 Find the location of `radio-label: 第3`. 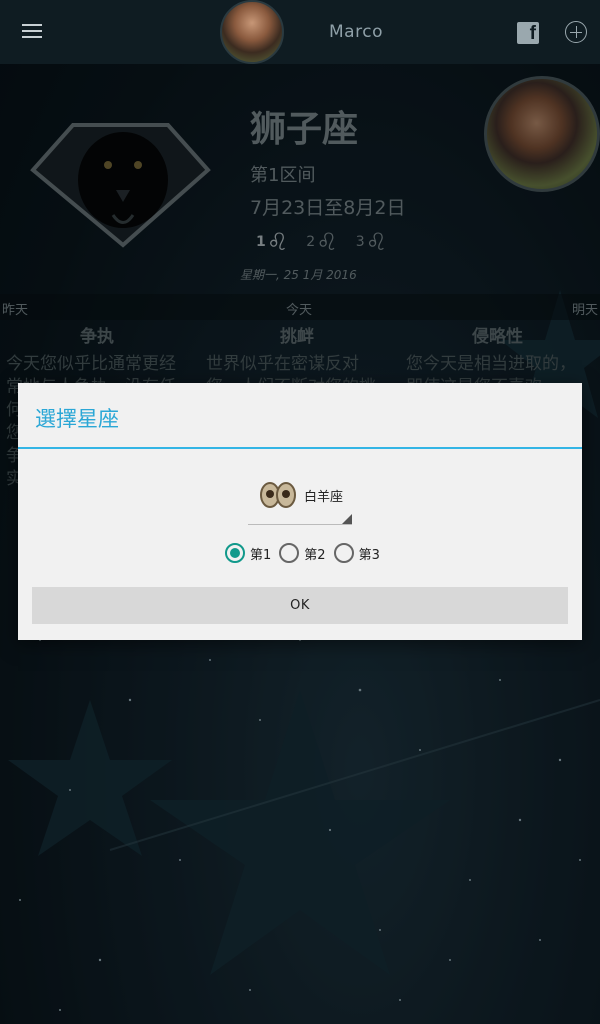

radio-label: 第3 is located at coordinates (369, 555).